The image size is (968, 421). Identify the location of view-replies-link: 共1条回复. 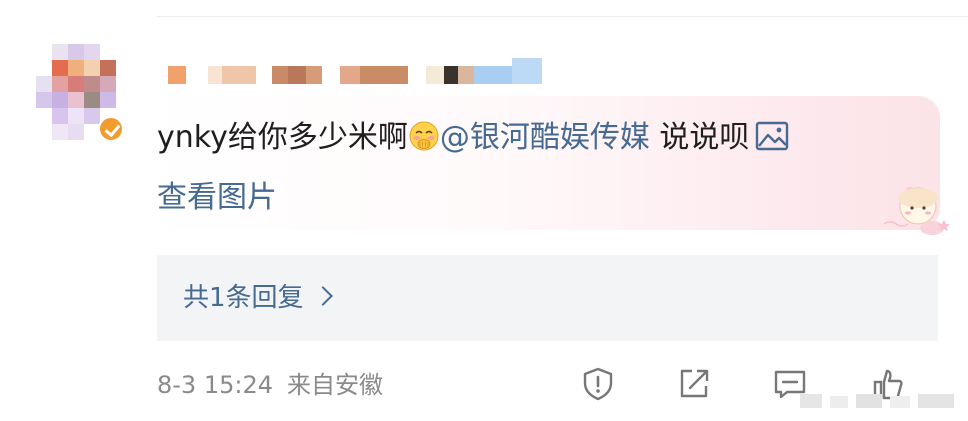
(258, 298).